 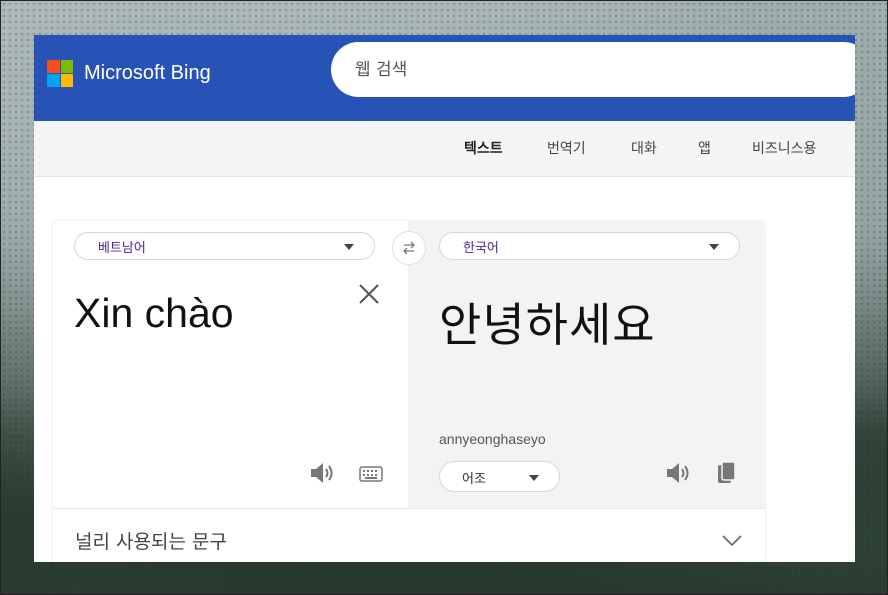 I want to click on swap-icon, so click(x=409, y=248).